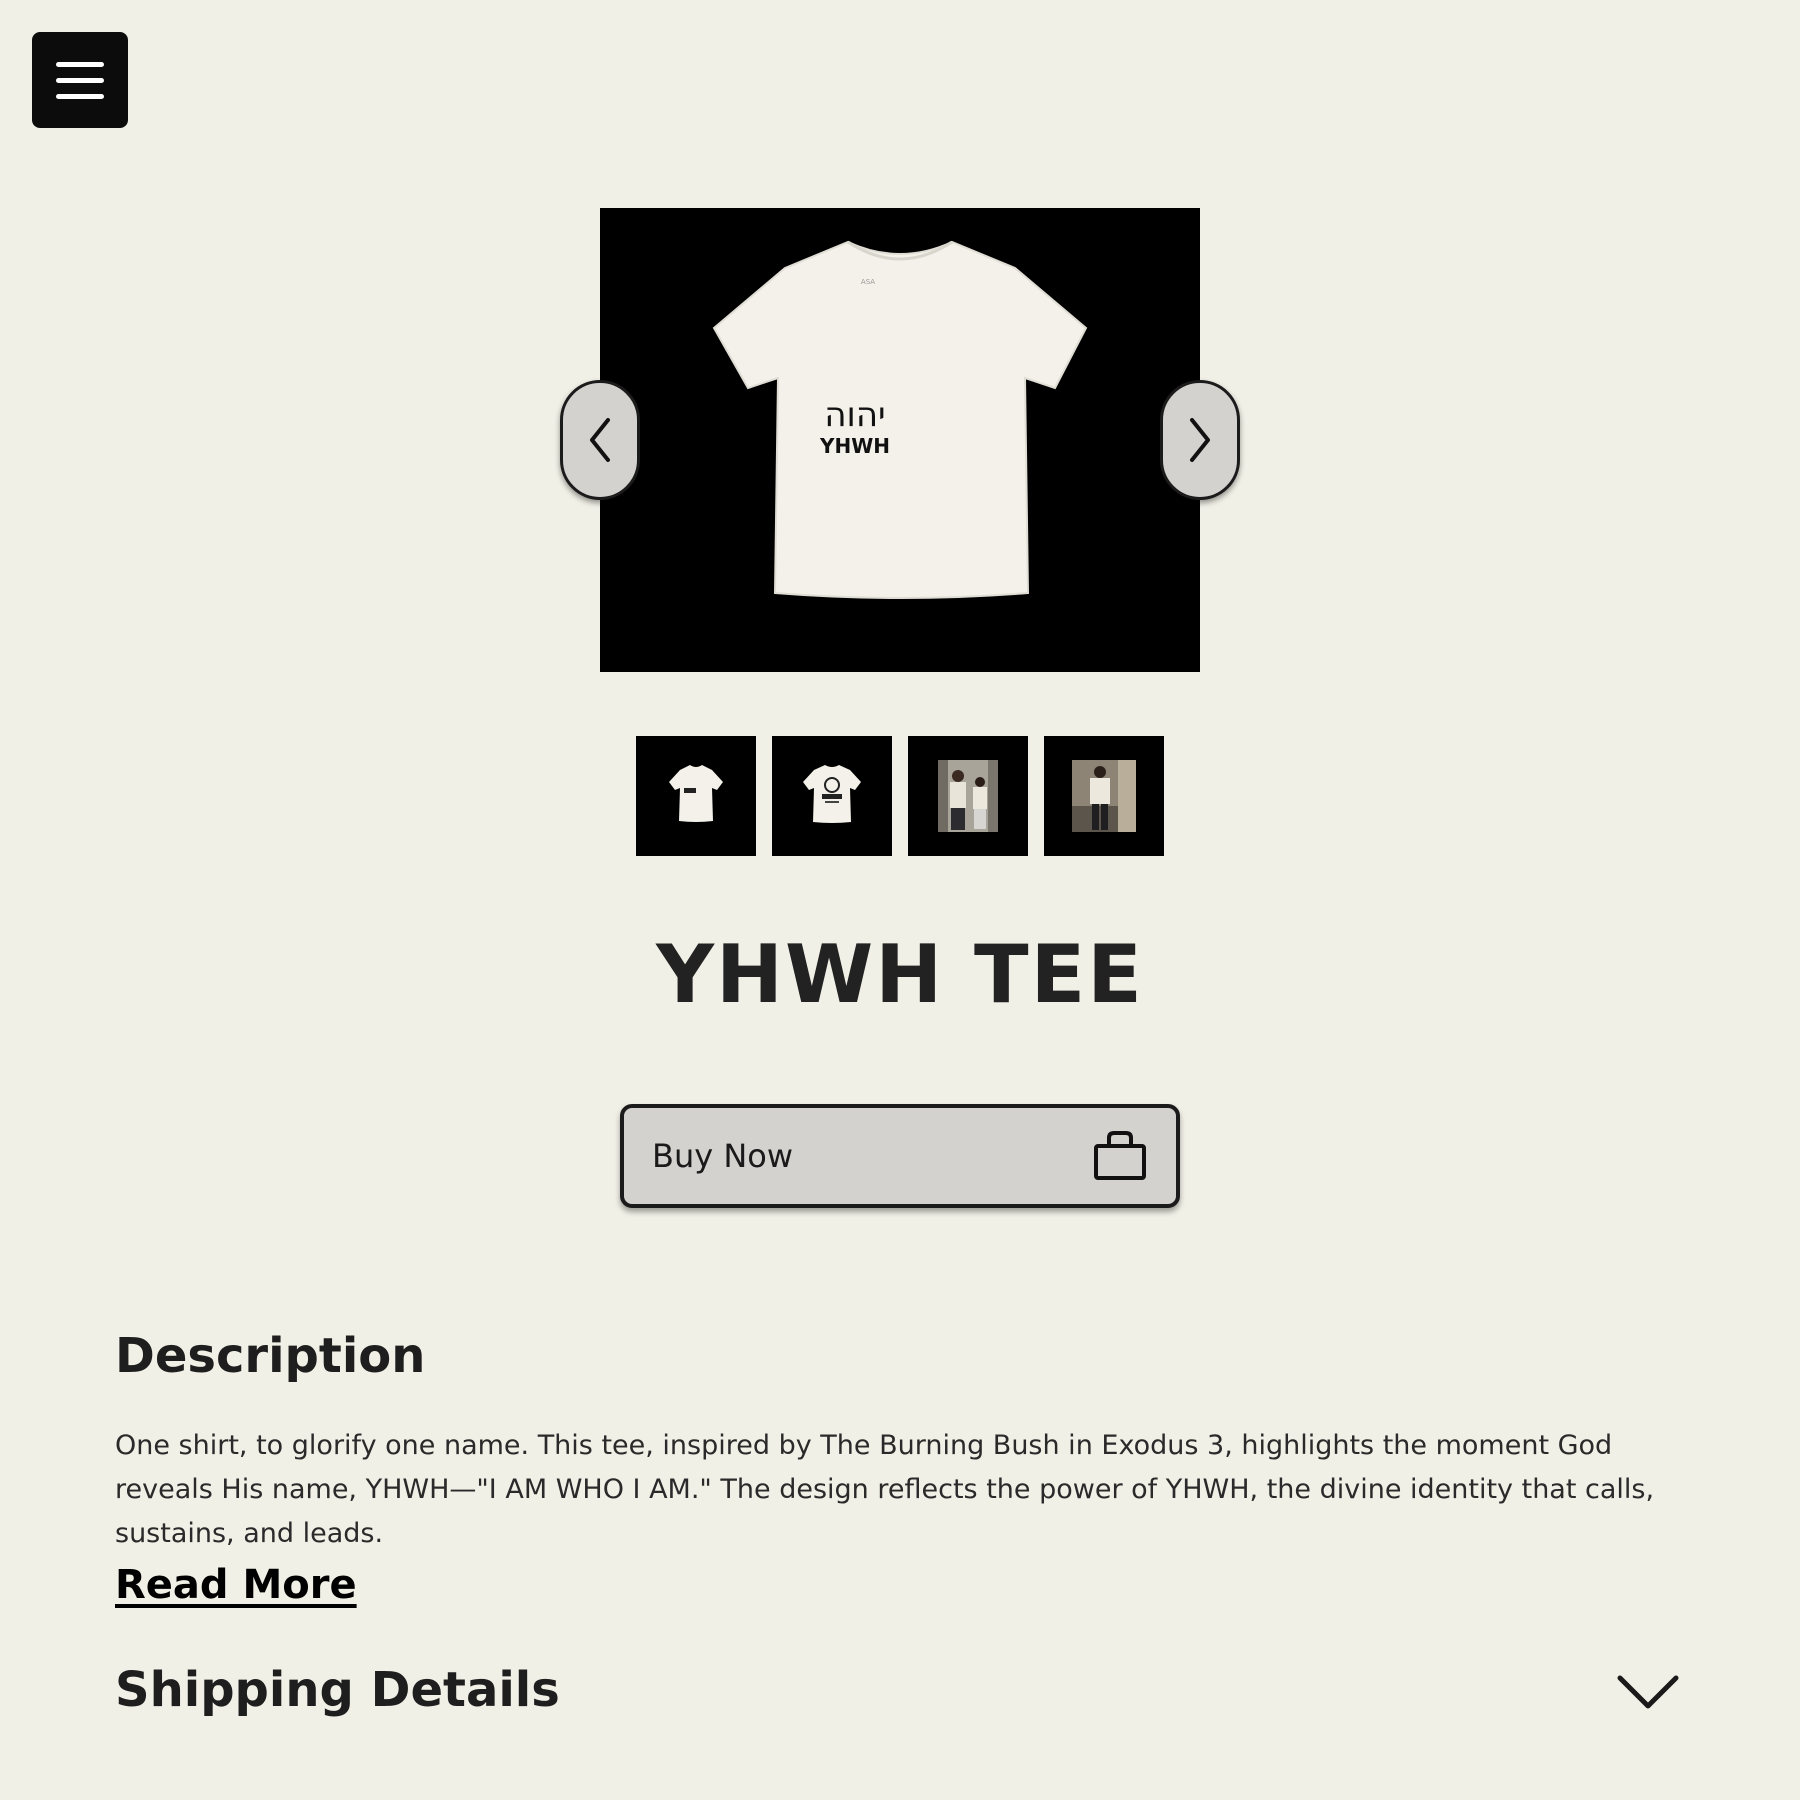 This screenshot has width=1800, height=1800. I want to click on next-image-button, so click(1200, 440).